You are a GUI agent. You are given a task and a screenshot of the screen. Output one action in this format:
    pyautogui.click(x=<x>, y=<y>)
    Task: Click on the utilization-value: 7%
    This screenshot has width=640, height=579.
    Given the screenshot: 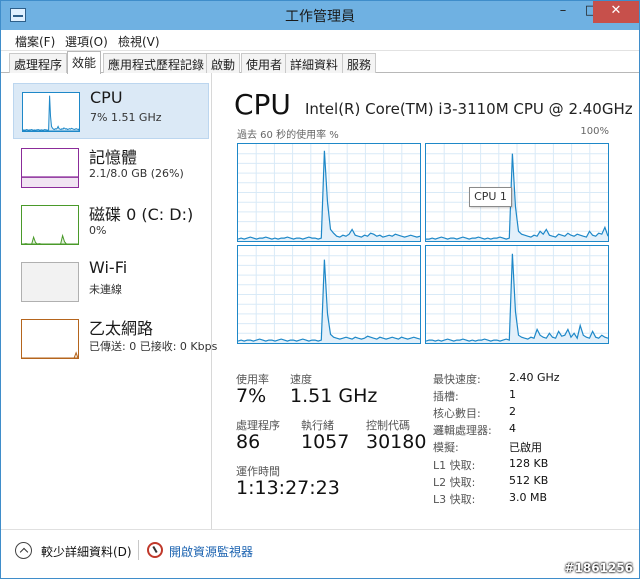 What is the action you would take?
    pyautogui.click(x=251, y=396)
    